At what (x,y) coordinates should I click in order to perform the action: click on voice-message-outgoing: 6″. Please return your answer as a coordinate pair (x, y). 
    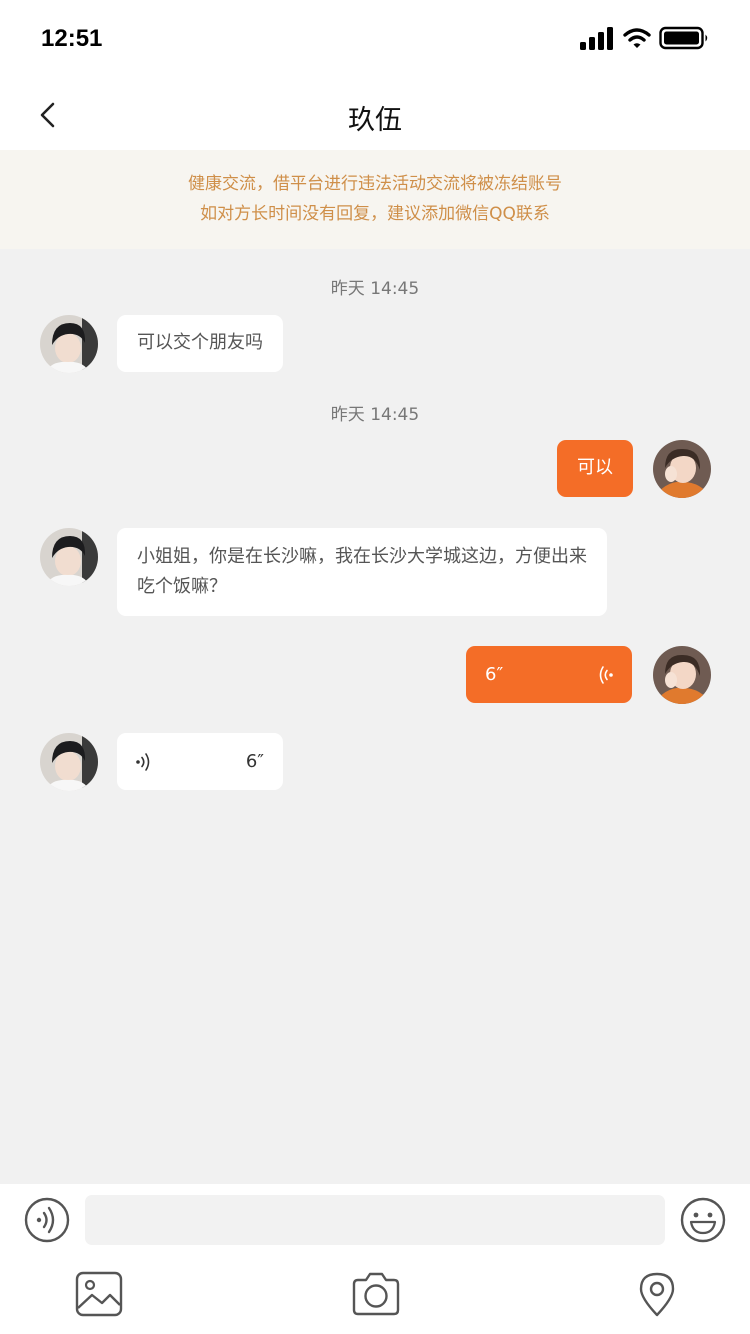
    Looking at the image, I should click on (549, 674).